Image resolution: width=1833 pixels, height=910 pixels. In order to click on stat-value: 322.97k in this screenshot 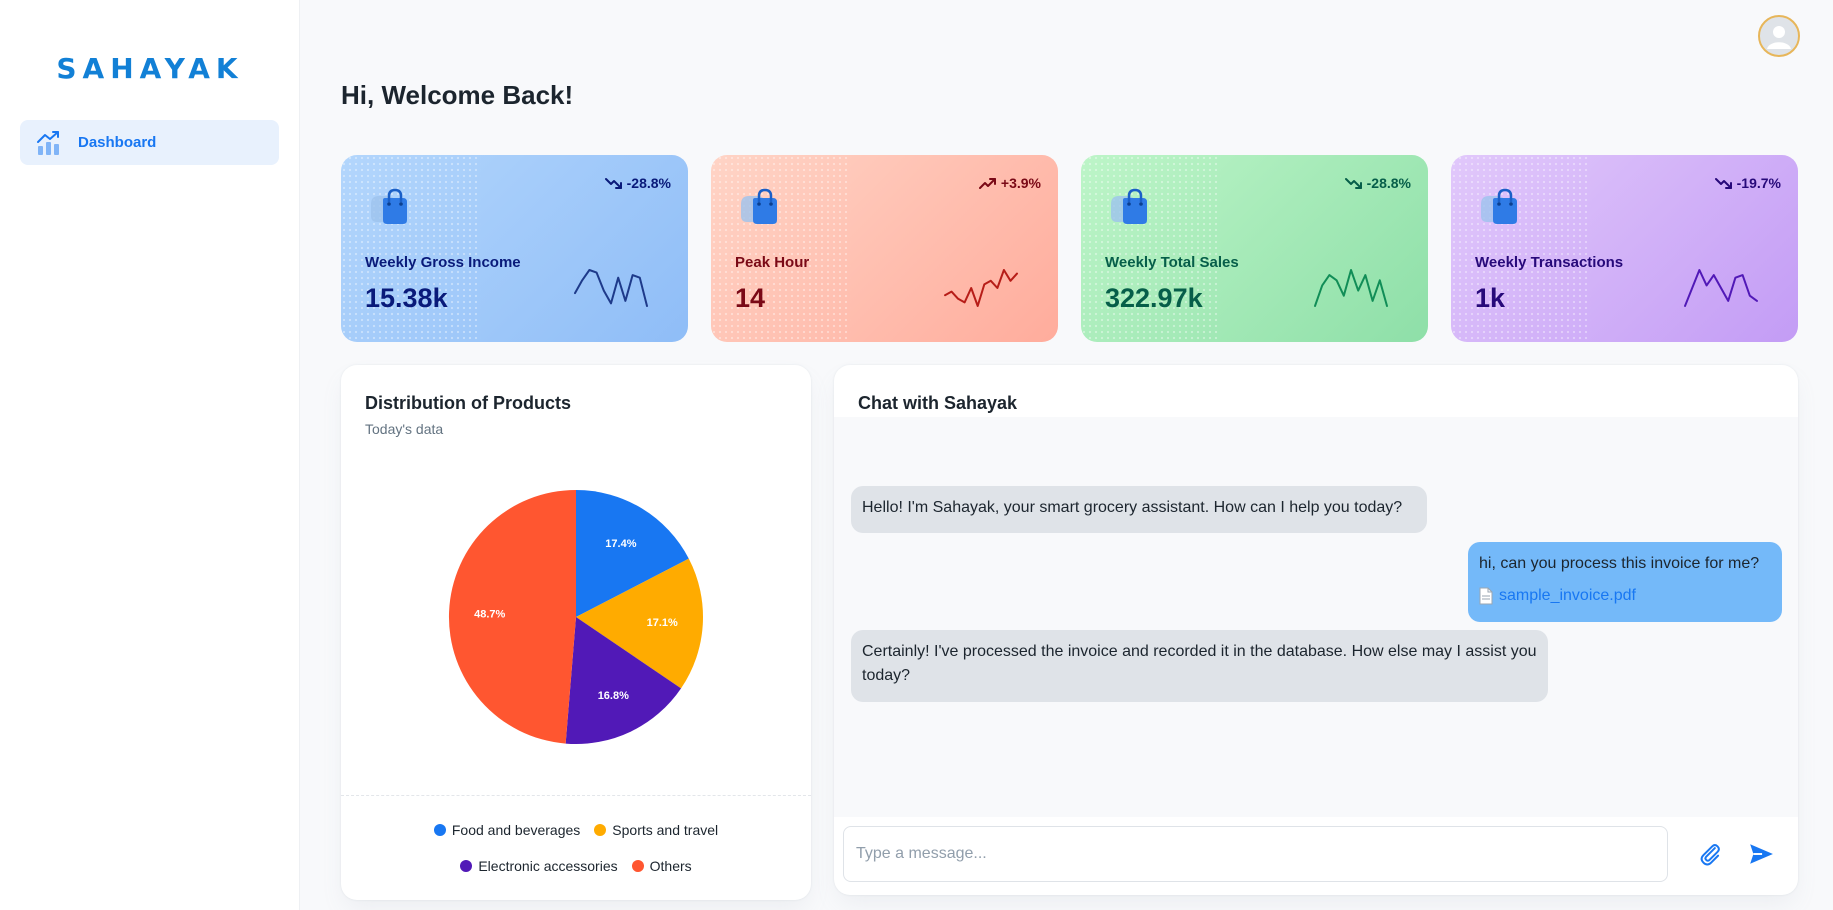, I will do `click(1154, 298)`.